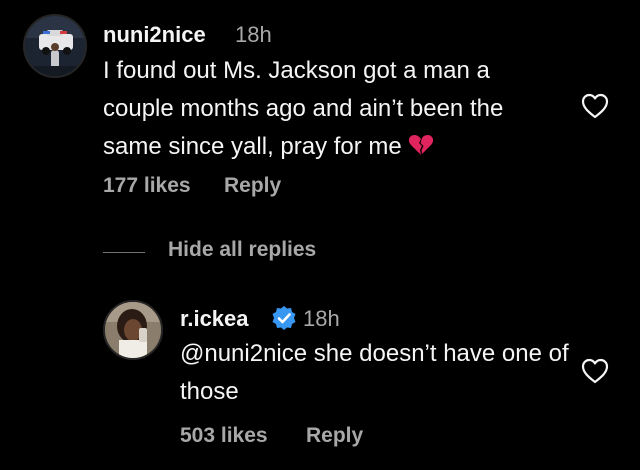  Describe the element at coordinates (374, 372) in the screenshot. I see `reply-text: @nuni2nice she doesn’t have one of those` at that location.